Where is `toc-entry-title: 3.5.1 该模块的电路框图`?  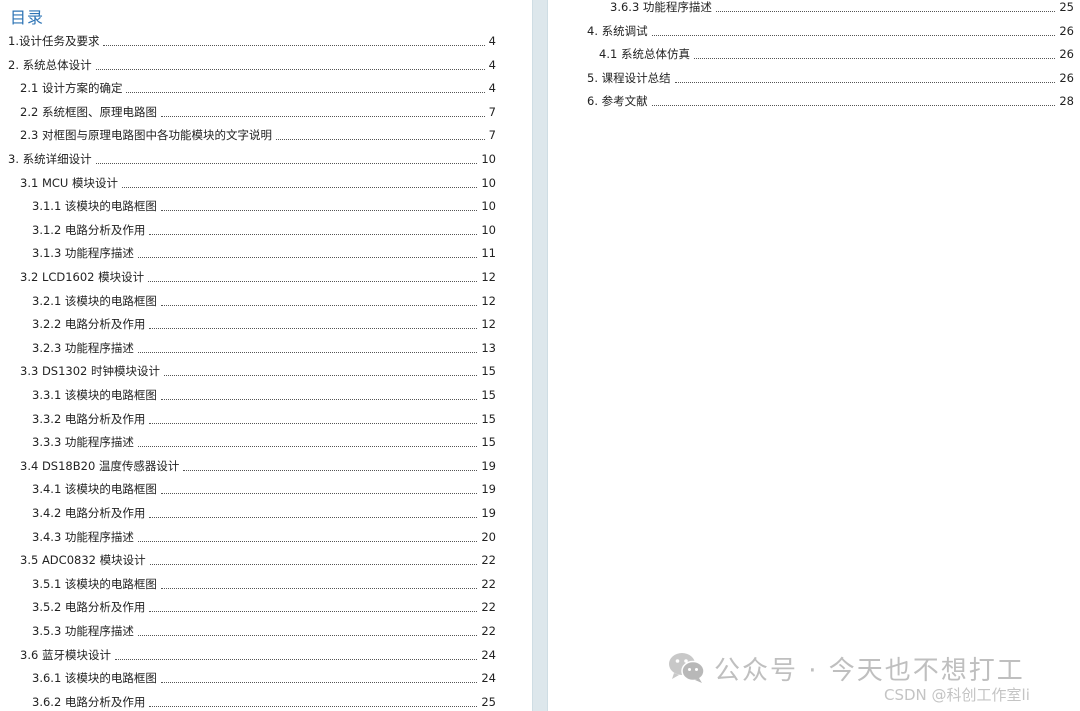 toc-entry-title: 3.5.1 该模块的电路框图 is located at coordinates (94, 583).